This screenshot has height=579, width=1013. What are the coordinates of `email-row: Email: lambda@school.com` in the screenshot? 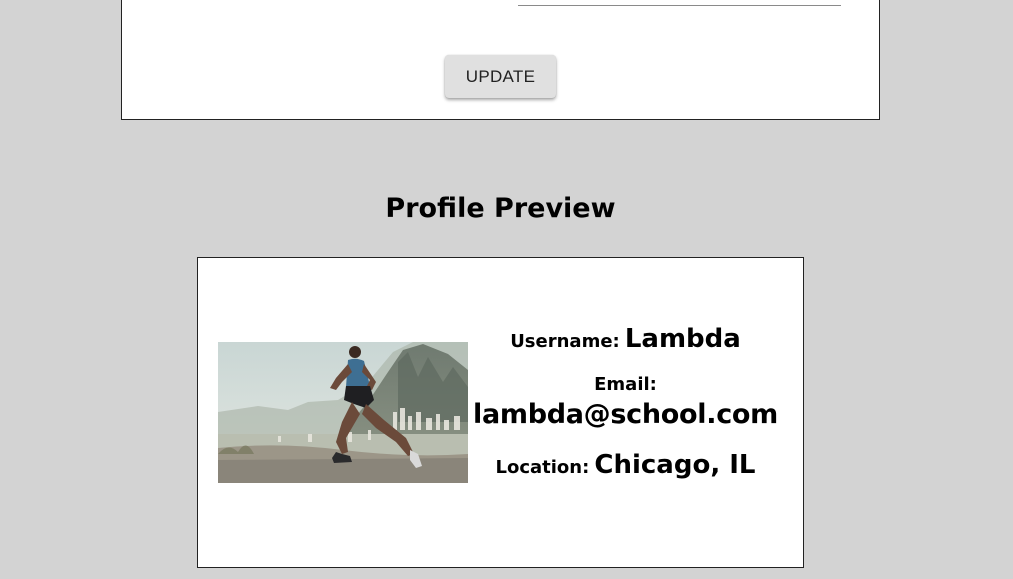 It's located at (625, 402).